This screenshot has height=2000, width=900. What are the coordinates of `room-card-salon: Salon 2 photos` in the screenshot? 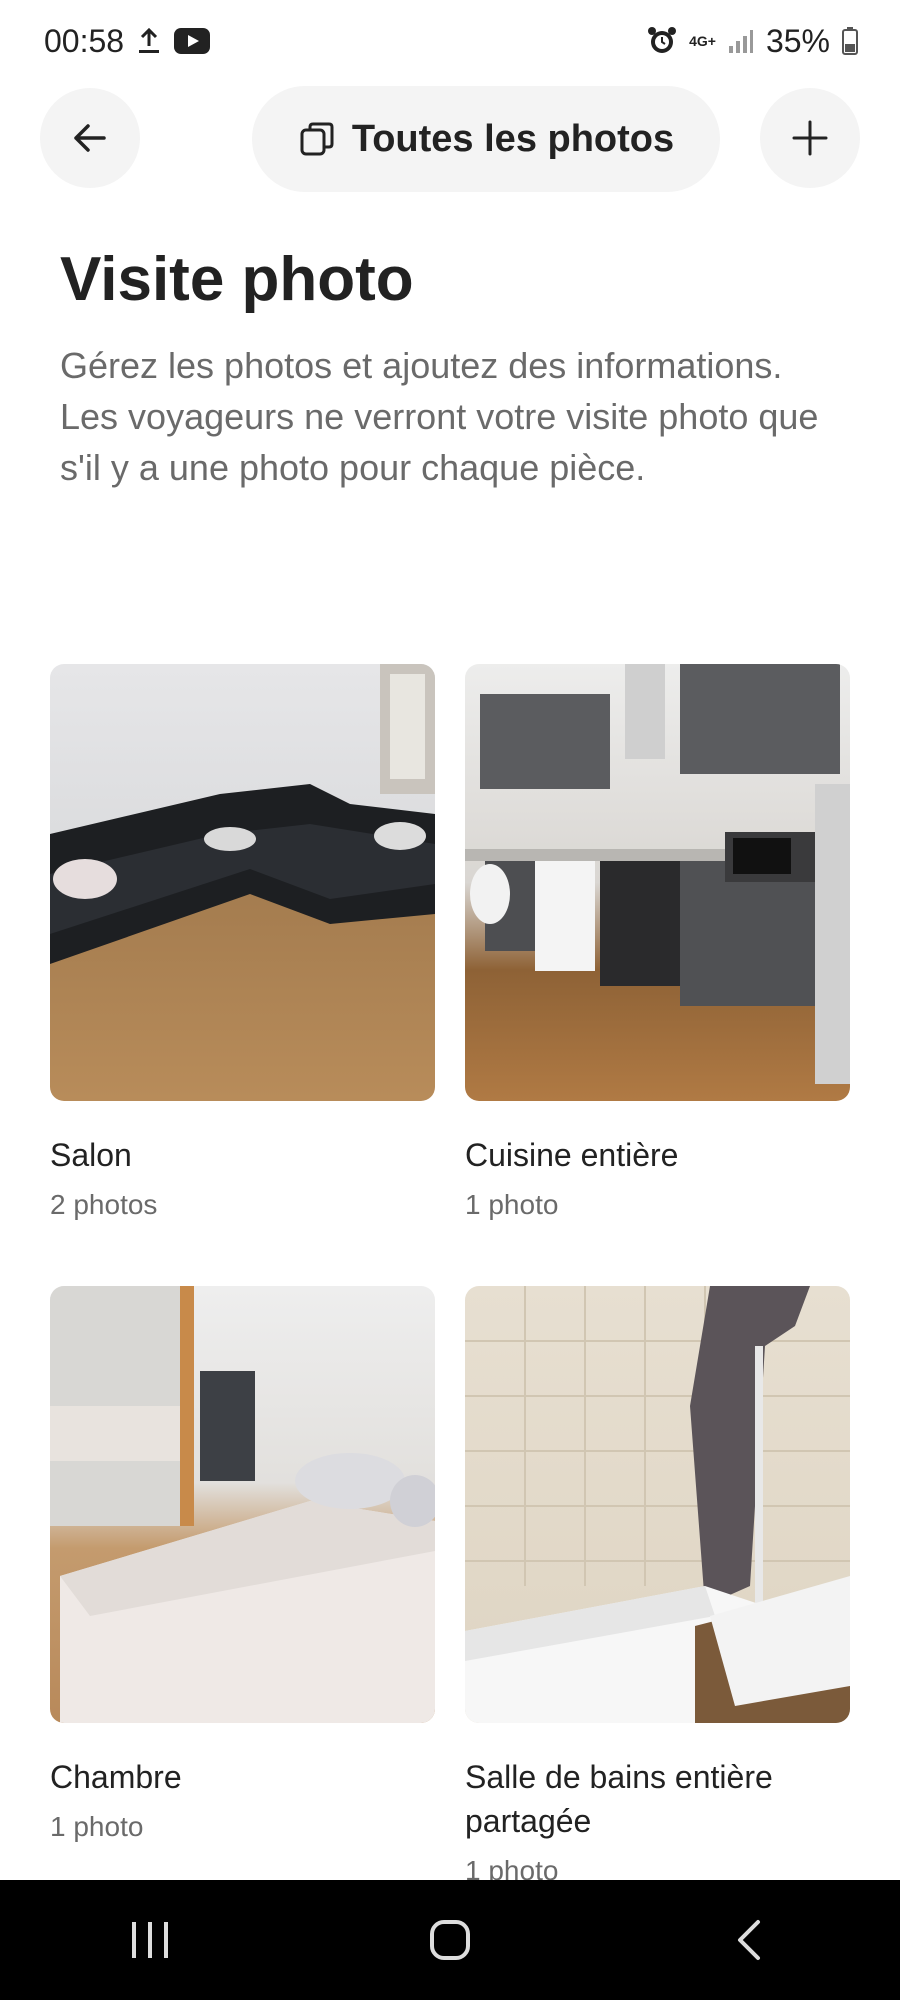 It's located at (242, 943).